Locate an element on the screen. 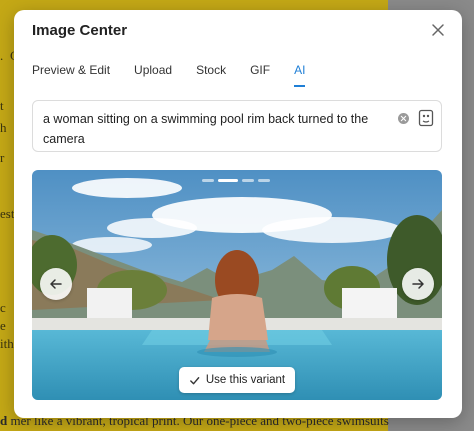 Image resolution: width=474 pixels, height=431 pixels. close-button is located at coordinates (438, 30).